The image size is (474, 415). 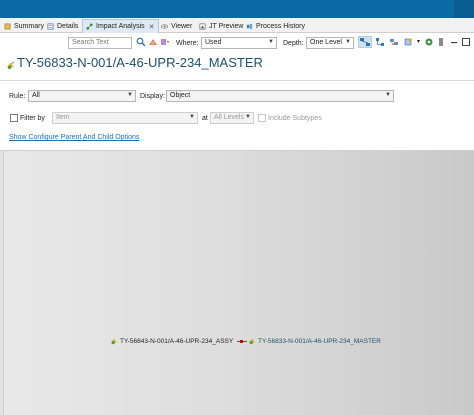 I want to click on header-divider, so click(x=237, y=80).